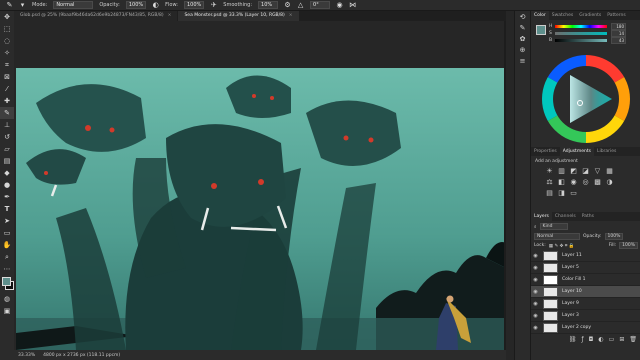 The image size is (640, 360). What do you see at coordinates (621, 339) in the screenshot?
I see `new-layer-icon: ⊞` at bounding box center [621, 339].